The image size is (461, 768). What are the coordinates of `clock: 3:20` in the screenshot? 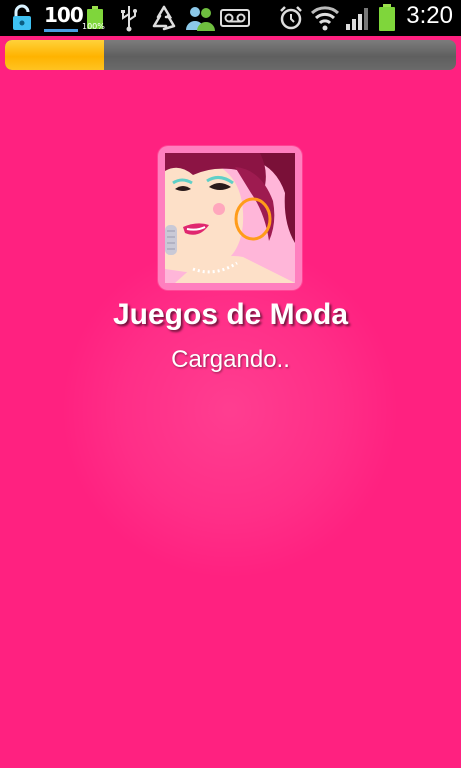 It's located at (429, 15).